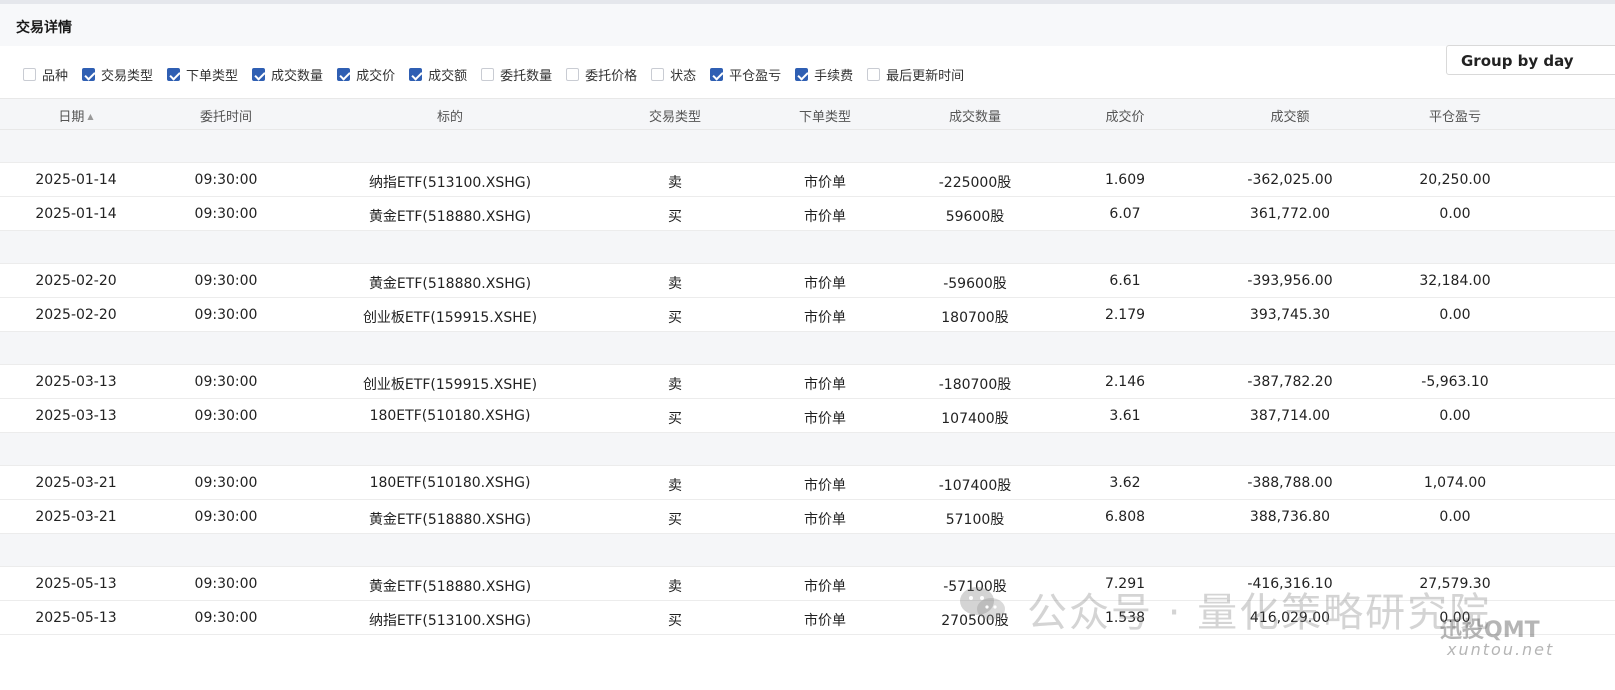 The height and width of the screenshot is (690, 1615). What do you see at coordinates (975, 284) in the screenshot?
I see `table-cell: -59600股` at bounding box center [975, 284].